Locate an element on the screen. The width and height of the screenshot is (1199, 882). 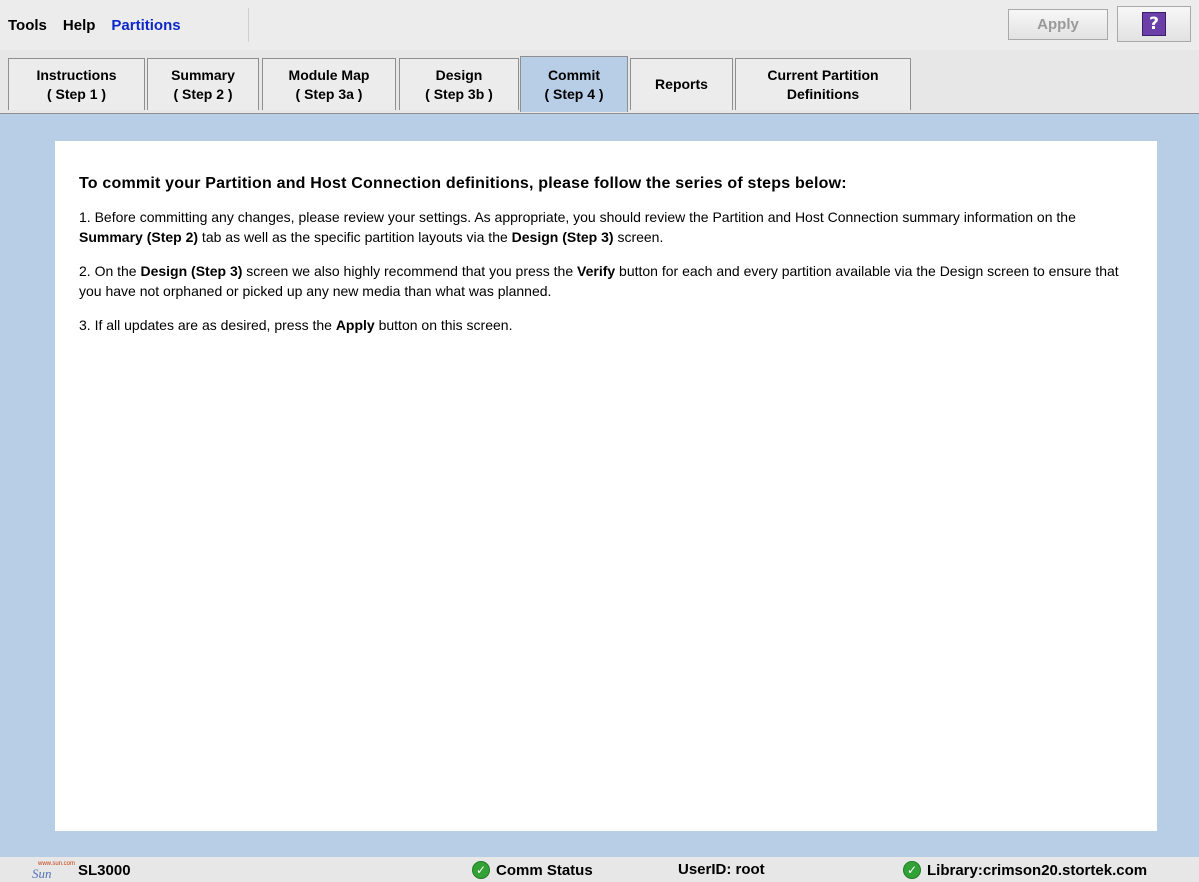
tab-label: Commit is located at coordinates (574, 74).